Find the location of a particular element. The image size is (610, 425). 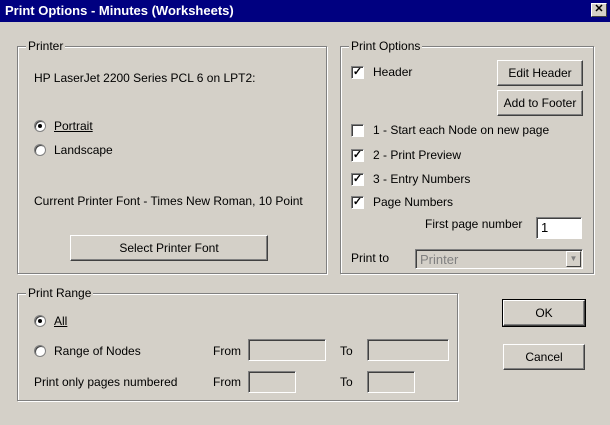

all-label: All is located at coordinates (60, 321).